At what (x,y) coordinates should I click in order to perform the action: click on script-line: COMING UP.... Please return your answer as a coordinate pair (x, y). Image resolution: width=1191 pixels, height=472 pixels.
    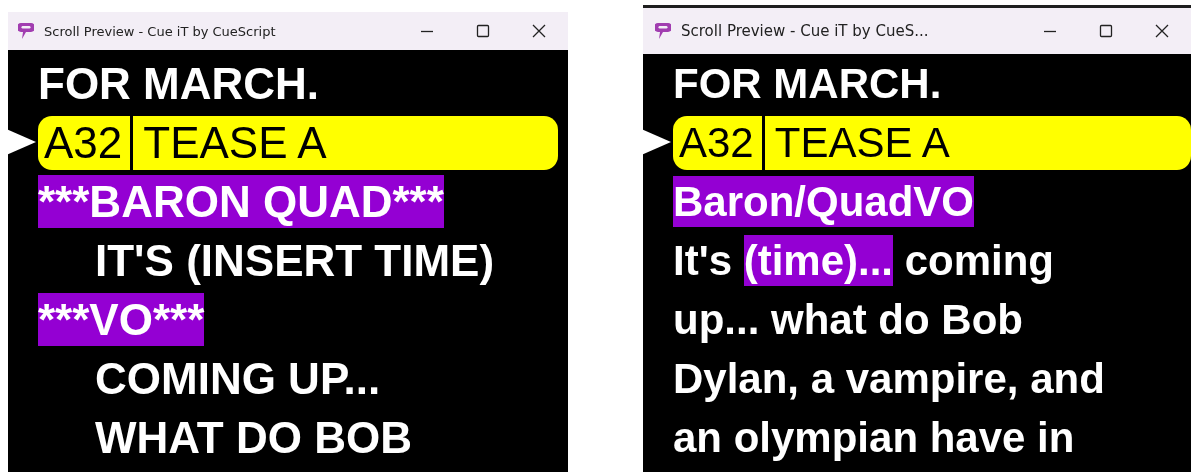
    Looking at the image, I should click on (238, 379).